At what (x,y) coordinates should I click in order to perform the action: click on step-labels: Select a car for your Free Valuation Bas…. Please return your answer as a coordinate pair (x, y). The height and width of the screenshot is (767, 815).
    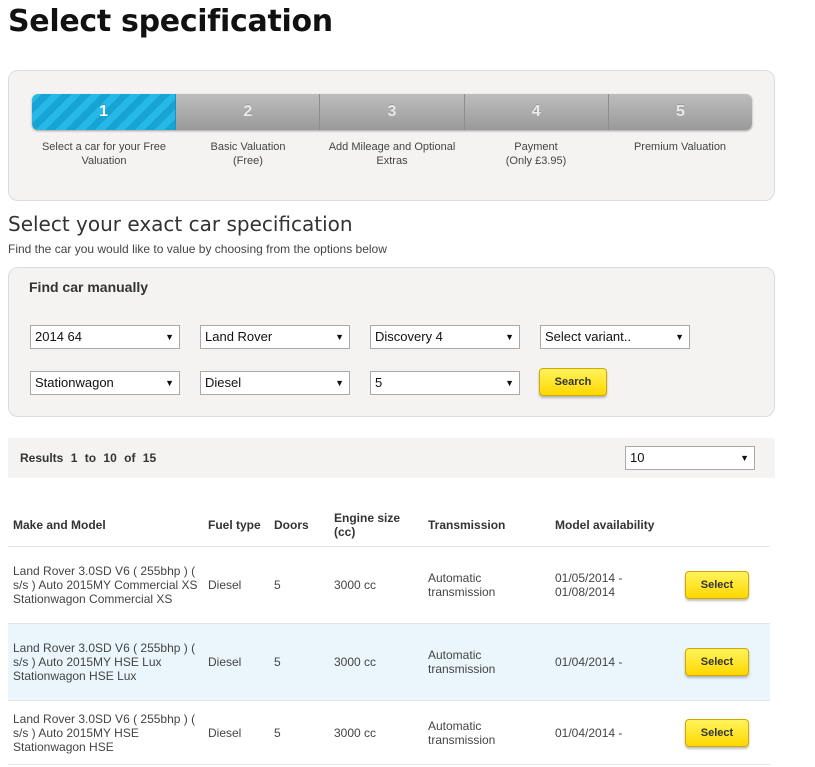
    Looking at the image, I should click on (392, 154).